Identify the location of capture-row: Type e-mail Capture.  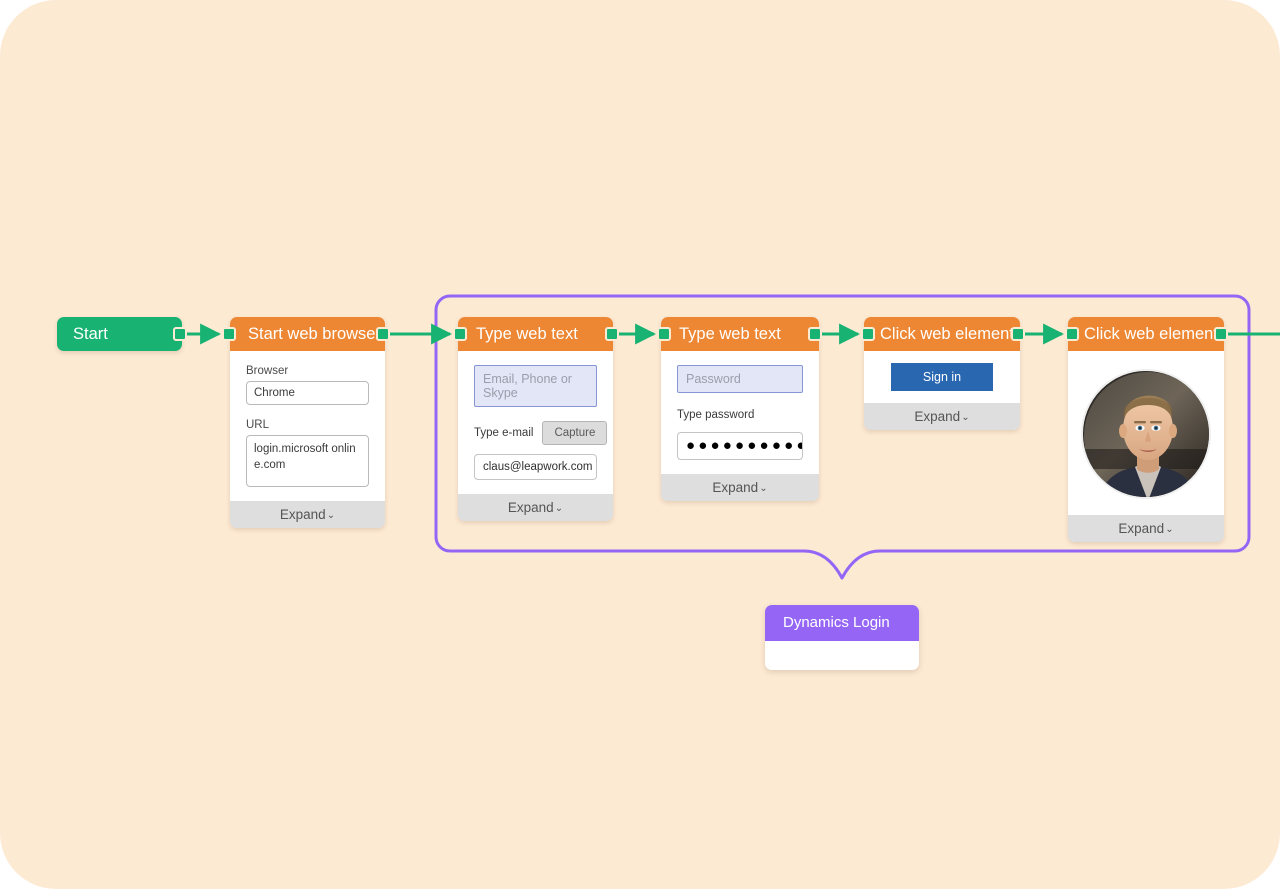
(541, 433).